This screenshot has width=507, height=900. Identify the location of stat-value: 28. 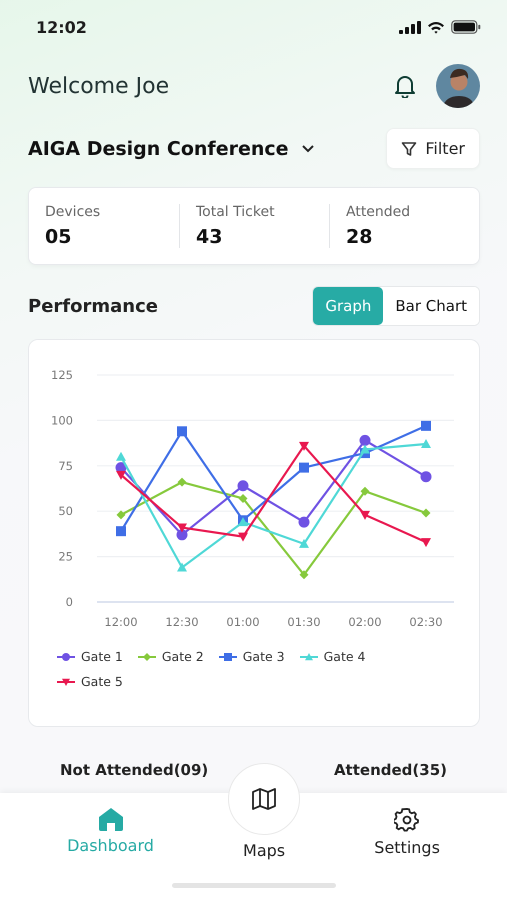
(360, 237).